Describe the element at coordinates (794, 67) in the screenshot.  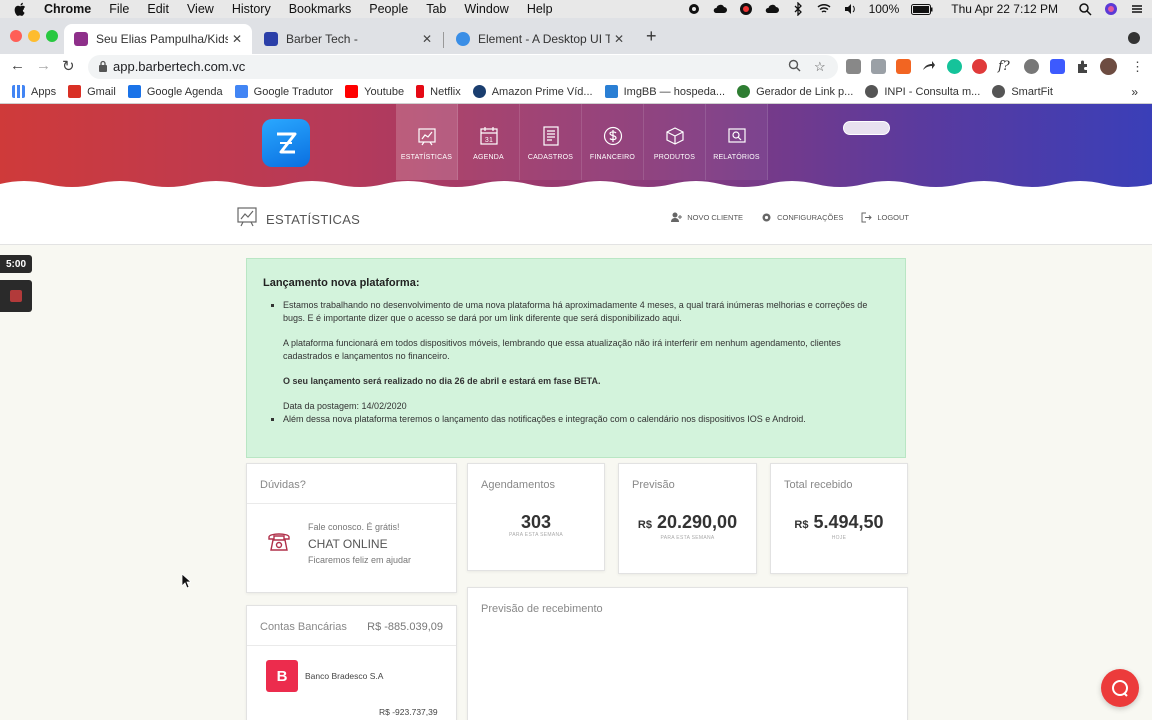
I see `zoom-icon` at that location.